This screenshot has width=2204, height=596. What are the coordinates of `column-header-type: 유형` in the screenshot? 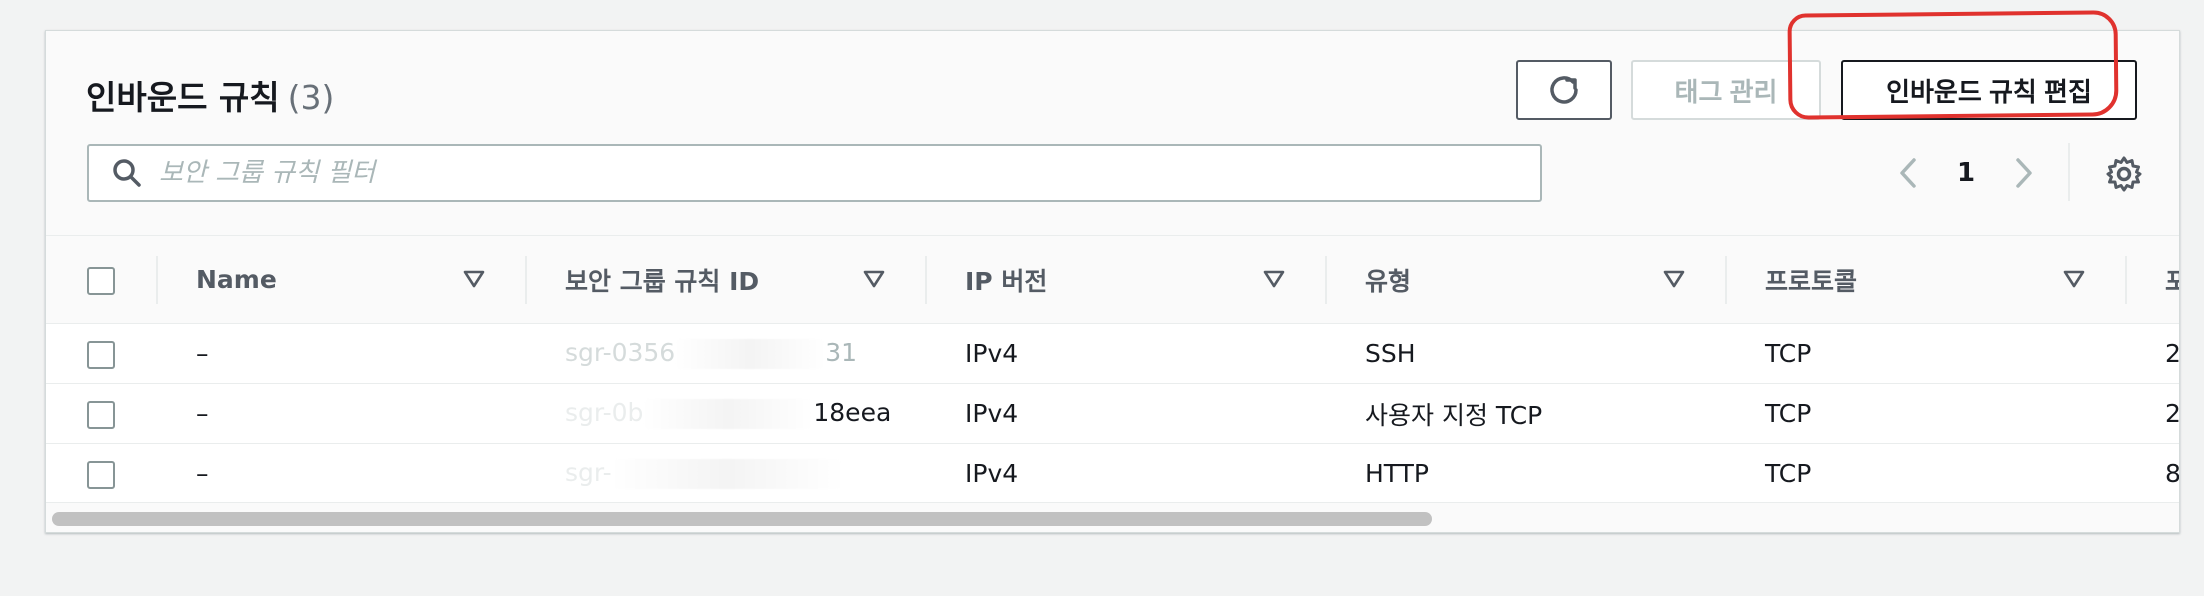 It's located at (1525, 279).